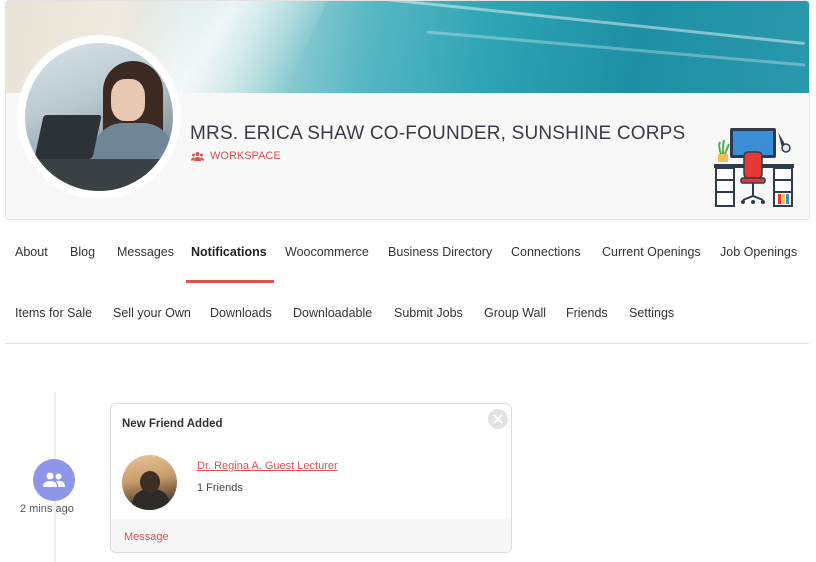  I want to click on timeline-marker, so click(54, 480).